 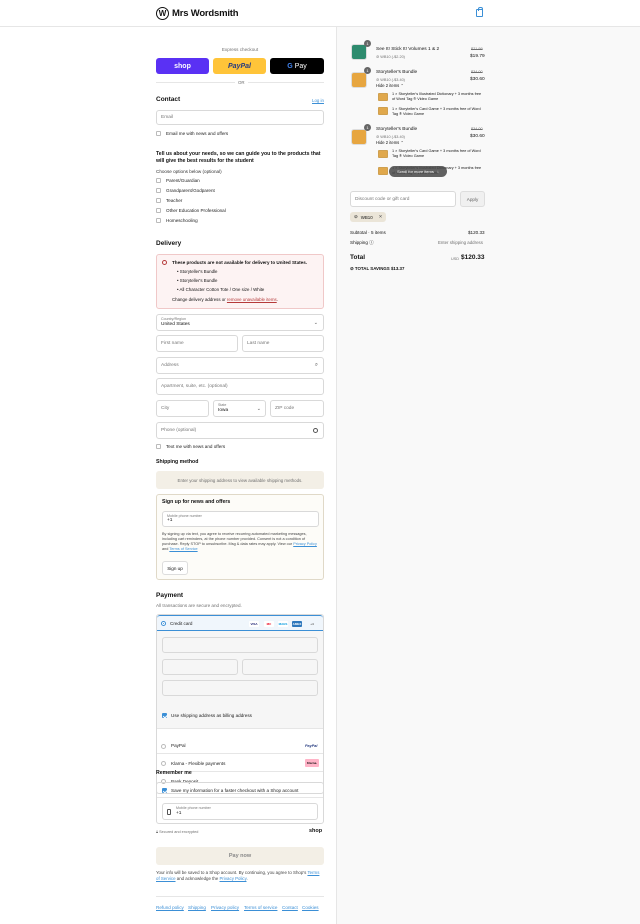 I want to click on bag-icon, so click(x=479, y=12).